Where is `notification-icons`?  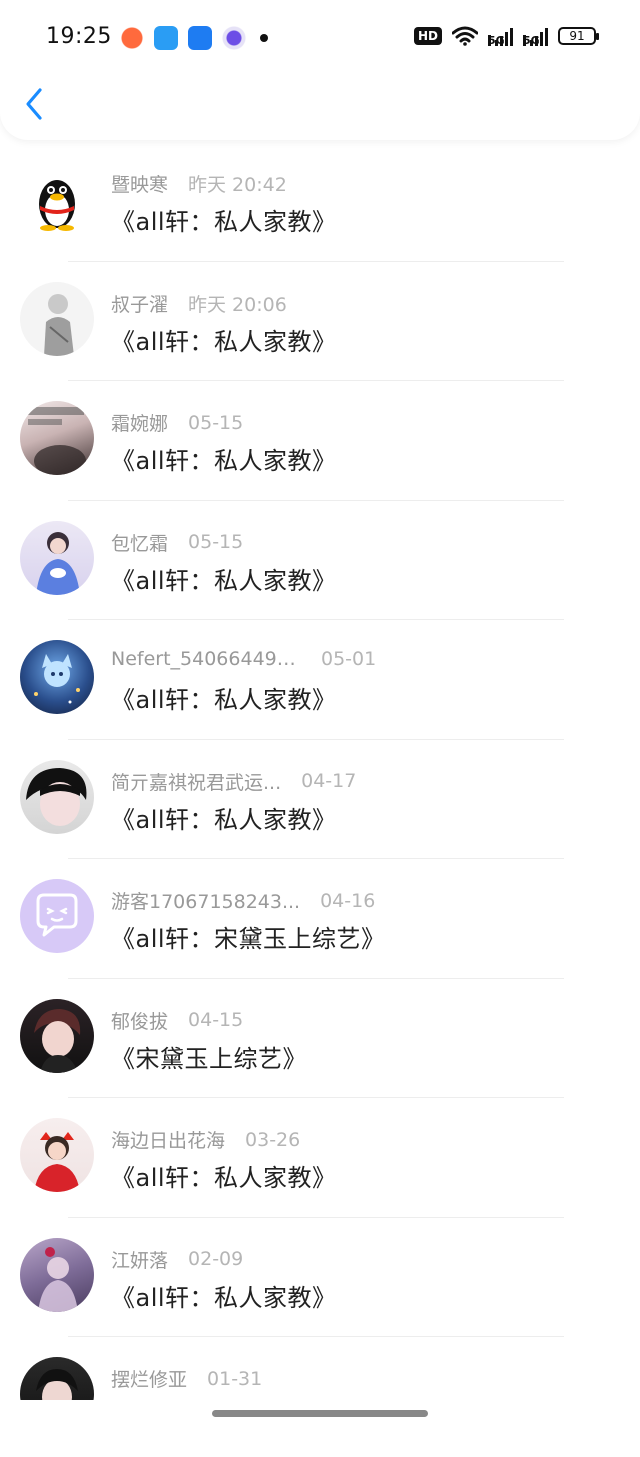
notification-icons is located at coordinates (194, 38).